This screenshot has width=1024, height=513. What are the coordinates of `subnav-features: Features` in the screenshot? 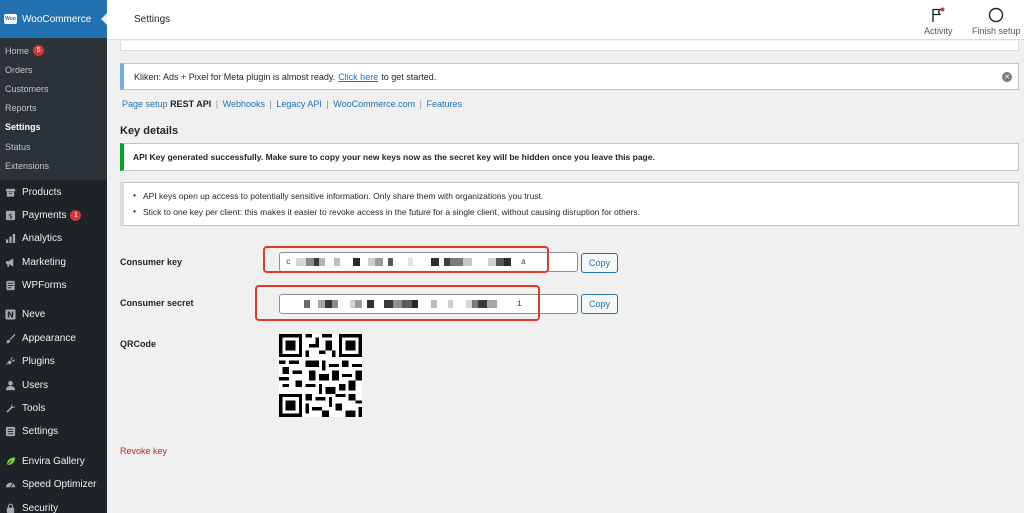 It's located at (445, 104).